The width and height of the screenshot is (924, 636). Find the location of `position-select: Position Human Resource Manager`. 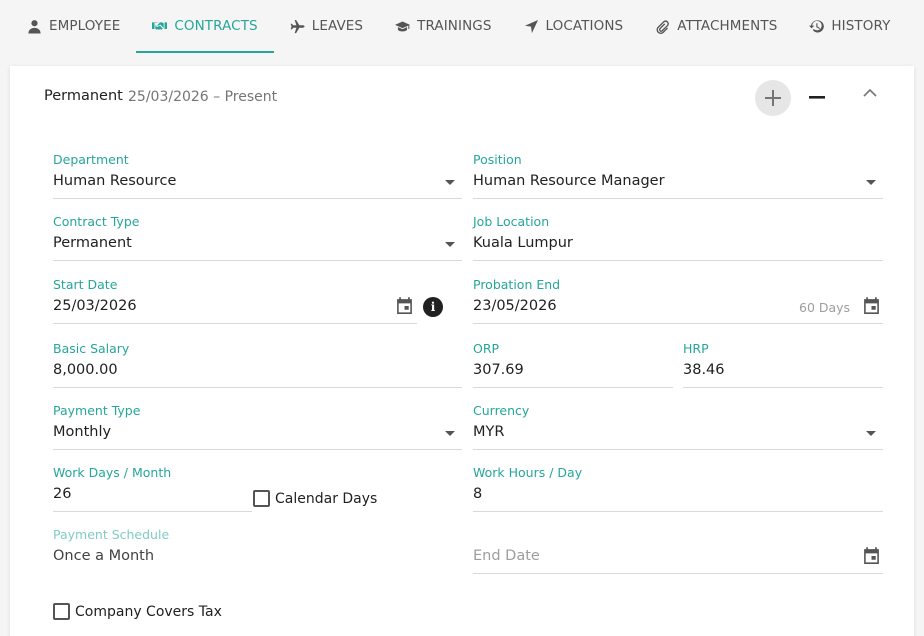

position-select: Position Human Resource Manager is located at coordinates (678, 176).